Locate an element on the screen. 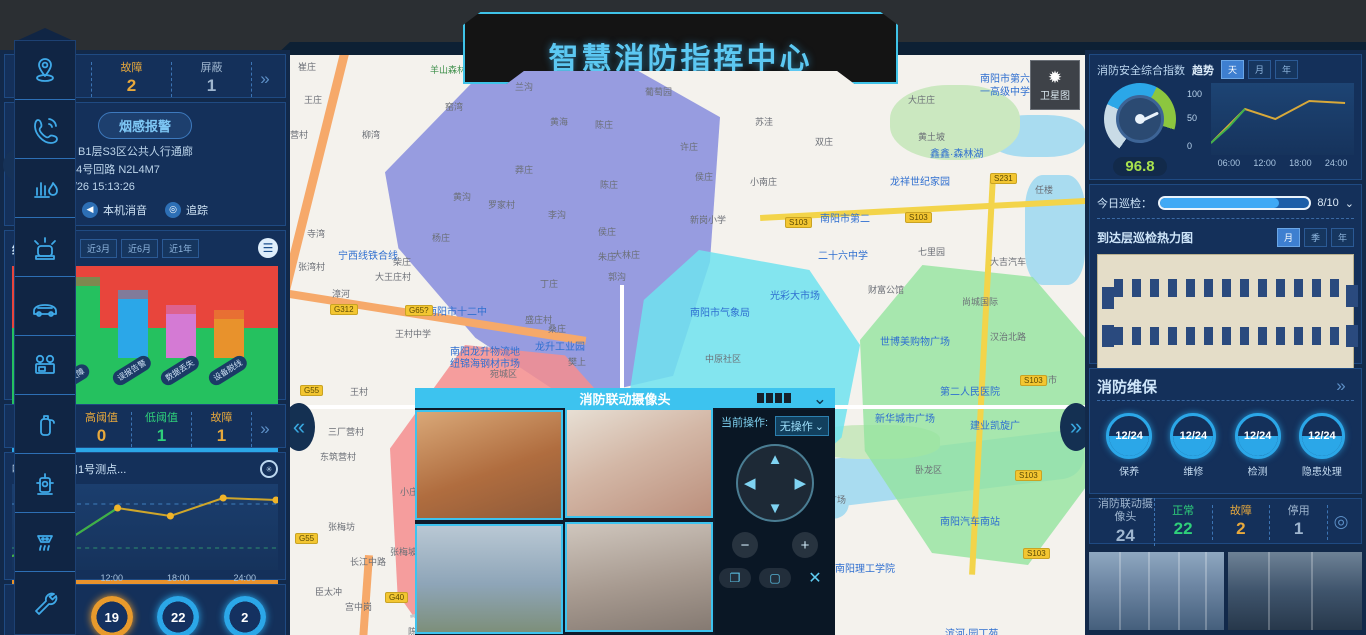  map-place-label: 罗家村 is located at coordinates (502, 205).